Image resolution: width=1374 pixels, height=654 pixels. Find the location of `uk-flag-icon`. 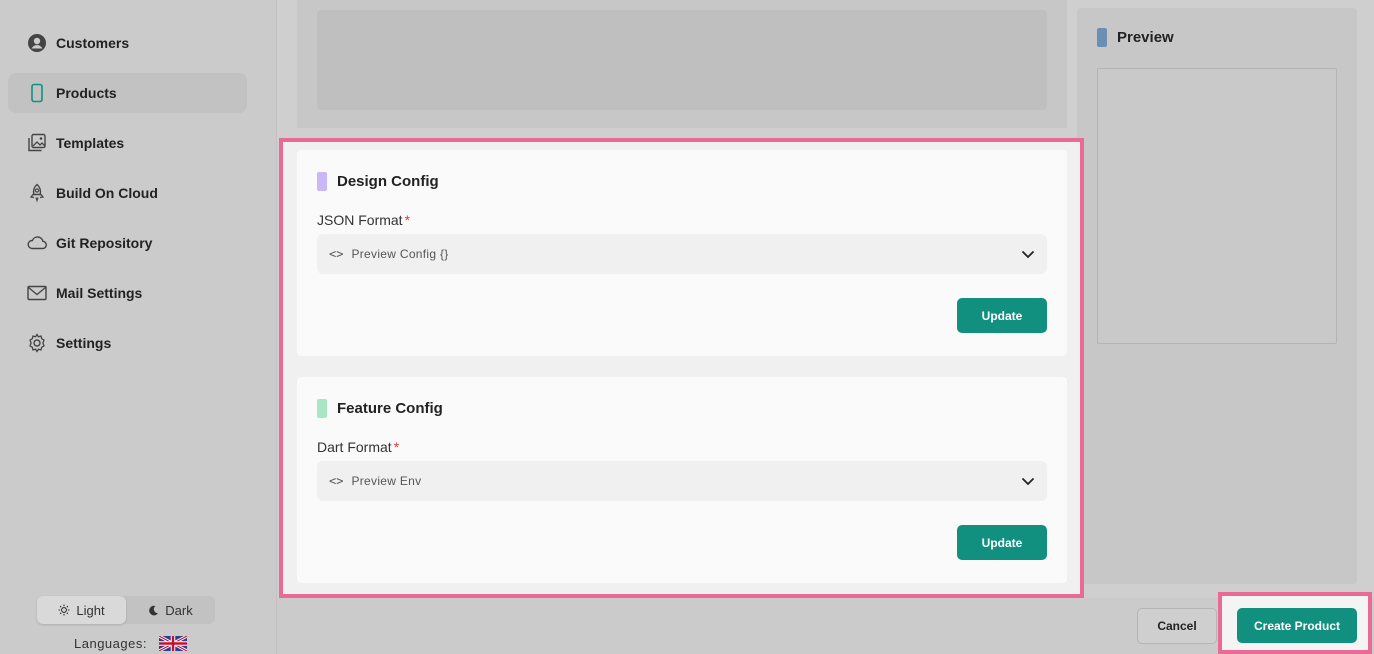

uk-flag-icon is located at coordinates (172, 643).